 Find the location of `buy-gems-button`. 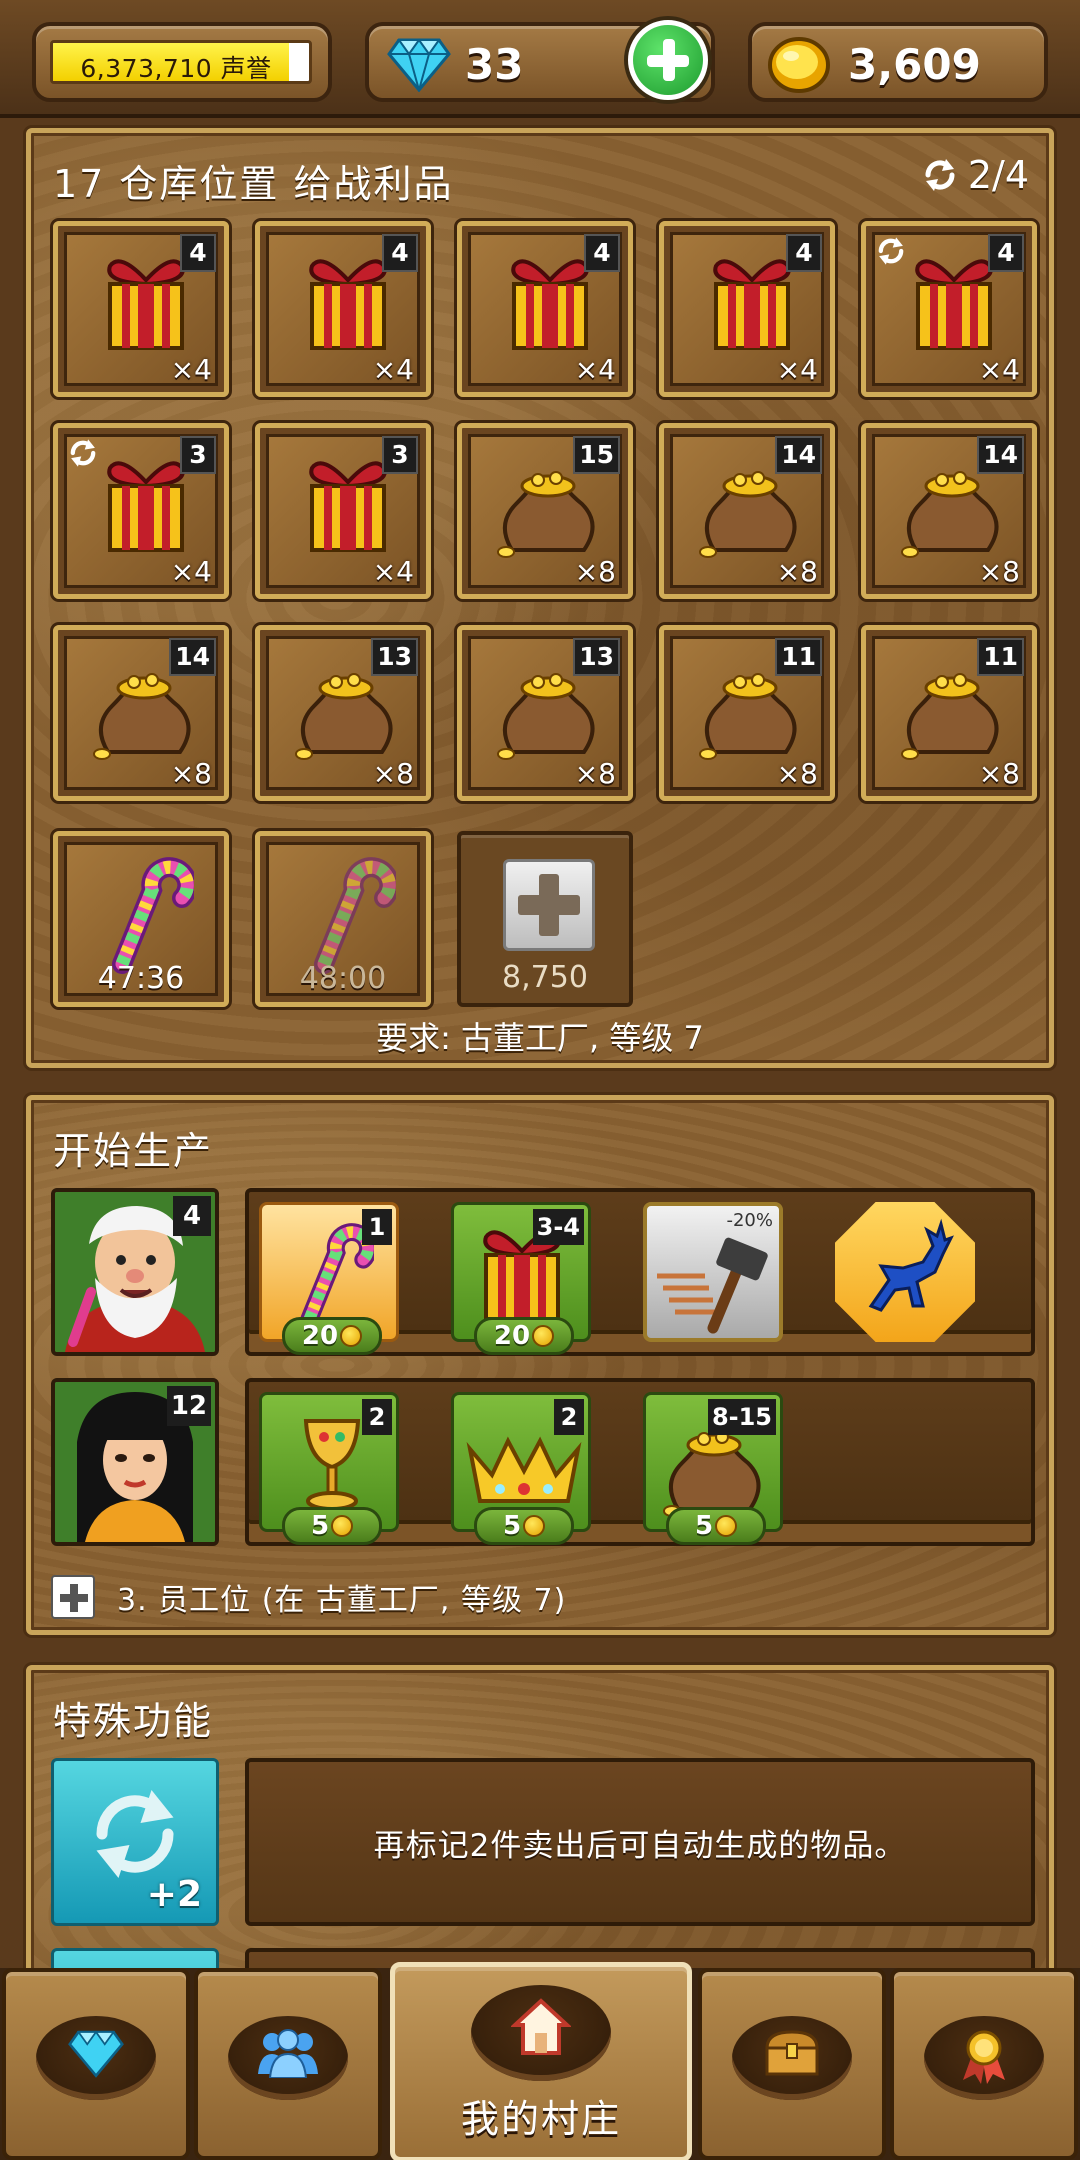

buy-gems-button is located at coordinates (668, 60).